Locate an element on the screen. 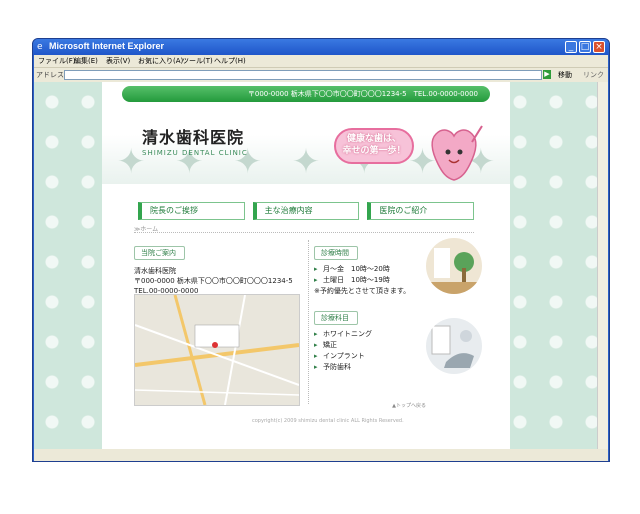 The width and height of the screenshot is (640, 514). menu-view: 表示(V) is located at coordinates (118, 61).